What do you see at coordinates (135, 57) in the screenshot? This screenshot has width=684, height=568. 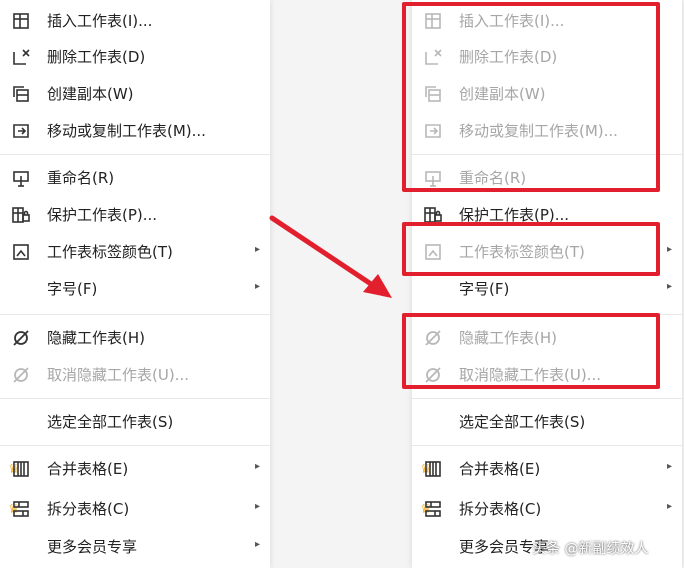 I see `menu-item-delete-sheet: 删除工作表(D)` at bounding box center [135, 57].